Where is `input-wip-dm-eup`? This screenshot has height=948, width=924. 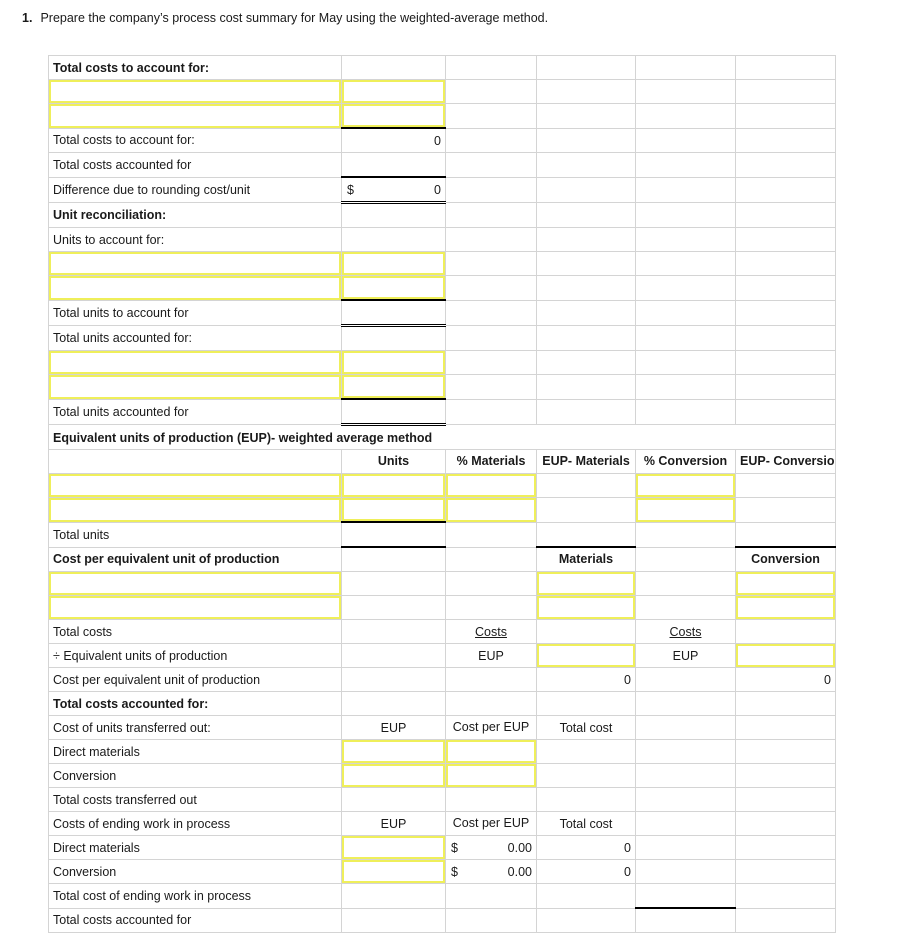
input-wip-dm-eup is located at coordinates (393, 847).